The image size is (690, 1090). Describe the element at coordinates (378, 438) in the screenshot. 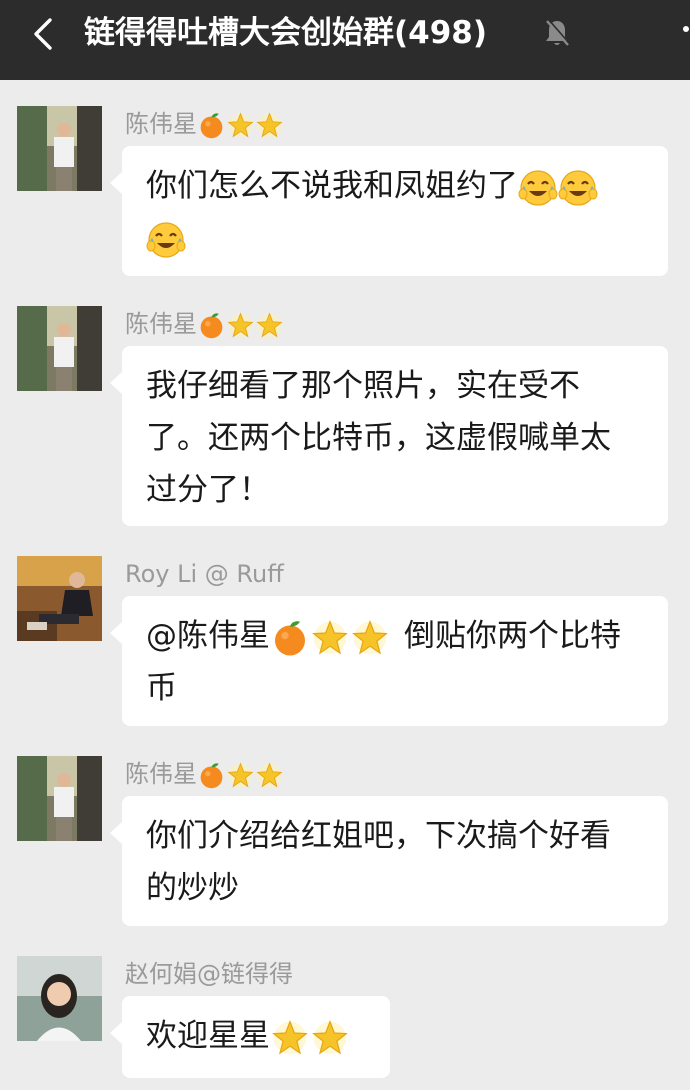

I see `message-text: 了。还两个比特币，这虚假喊单太` at that location.